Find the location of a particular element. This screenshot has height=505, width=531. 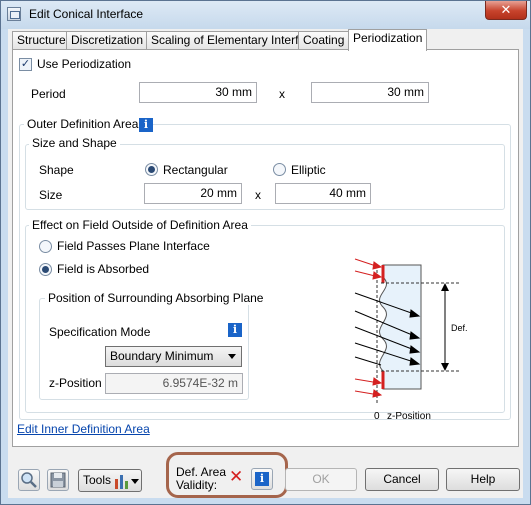

tools-button: Tools is located at coordinates (110, 480).